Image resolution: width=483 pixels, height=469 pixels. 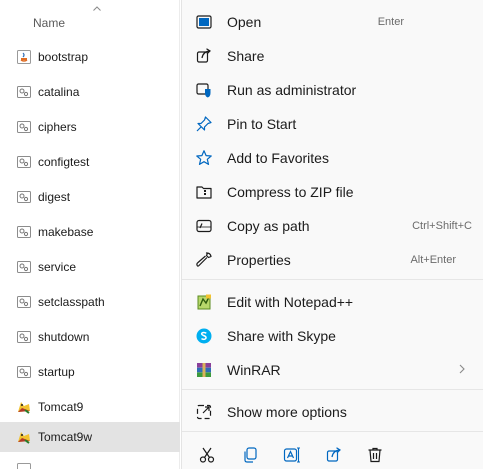 What do you see at coordinates (90, 92) in the screenshot?
I see `file-row-catalina: catalina` at bounding box center [90, 92].